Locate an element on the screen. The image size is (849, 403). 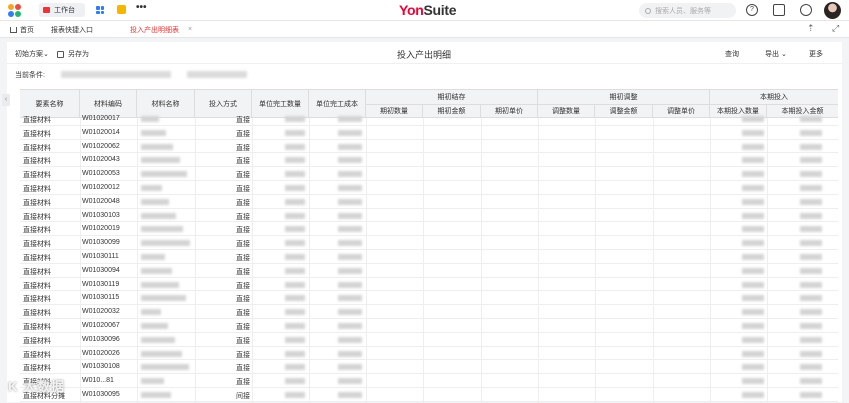
table-row: 直接材料 W01020062 直接 is located at coordinates (429, 147).